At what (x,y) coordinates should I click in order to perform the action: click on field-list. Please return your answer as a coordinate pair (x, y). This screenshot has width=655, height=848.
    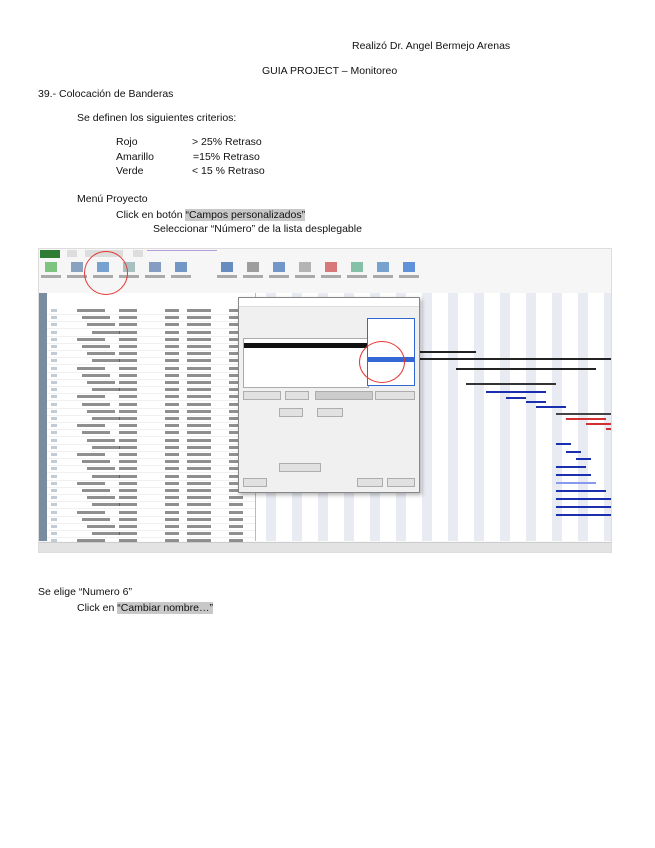
    Looking at the image, I should click on (306, 363).